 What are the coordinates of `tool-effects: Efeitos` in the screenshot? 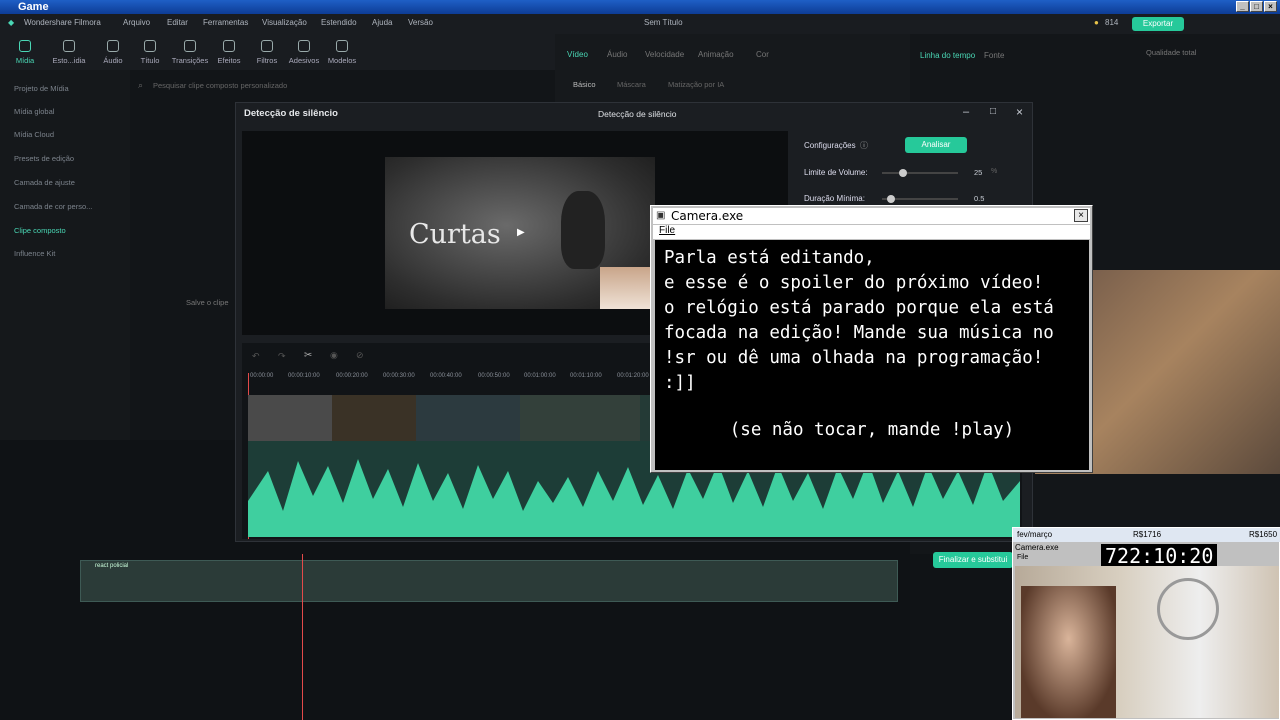 It's located at (229, 51).